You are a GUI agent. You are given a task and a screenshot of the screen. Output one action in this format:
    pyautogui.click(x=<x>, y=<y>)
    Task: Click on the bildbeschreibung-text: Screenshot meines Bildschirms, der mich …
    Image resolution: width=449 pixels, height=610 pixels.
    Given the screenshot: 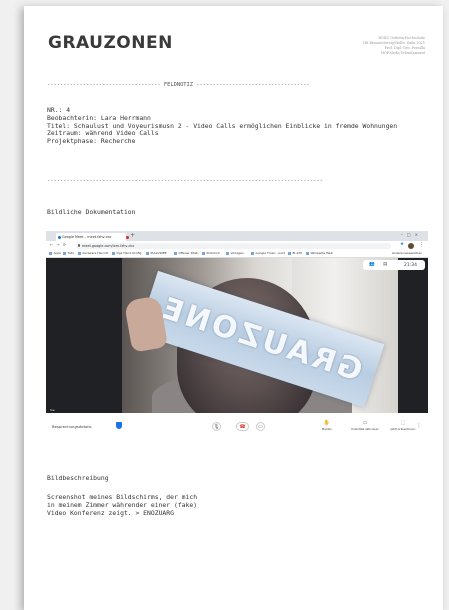 What is the action you would take?
    pyautogui.click(x=122, y=505)
    